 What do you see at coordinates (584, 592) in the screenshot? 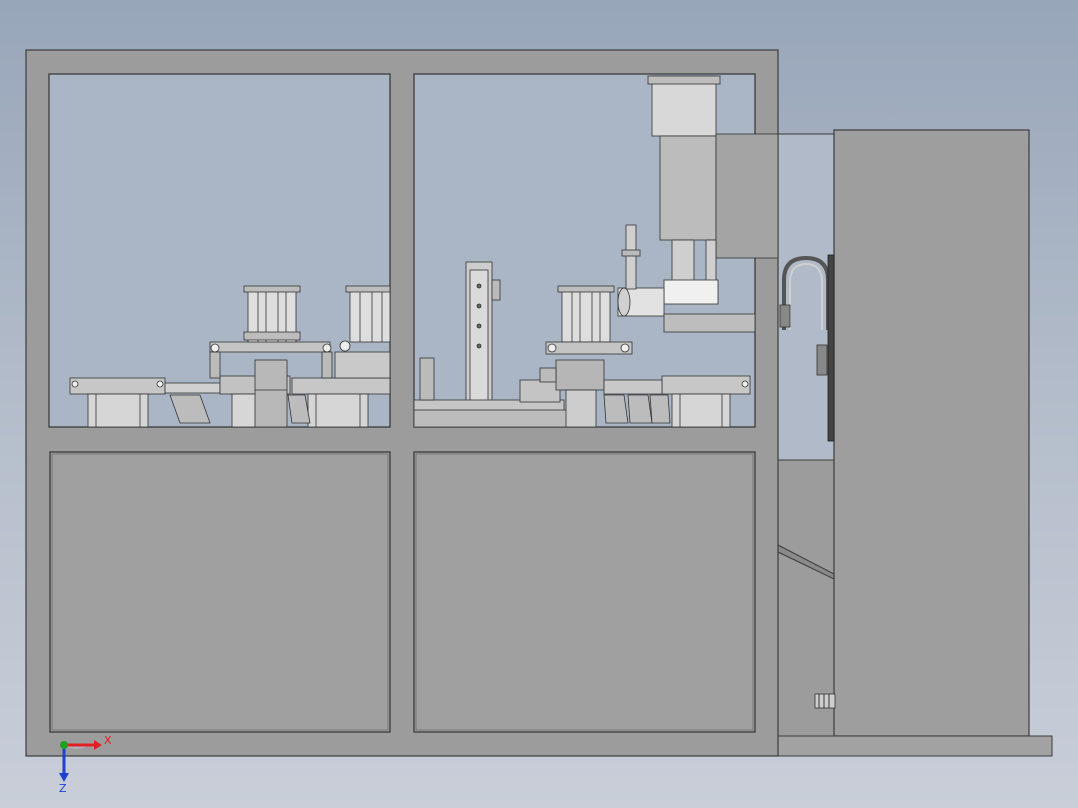
I see `right-lower-panel` at bounding box center [584, 592].